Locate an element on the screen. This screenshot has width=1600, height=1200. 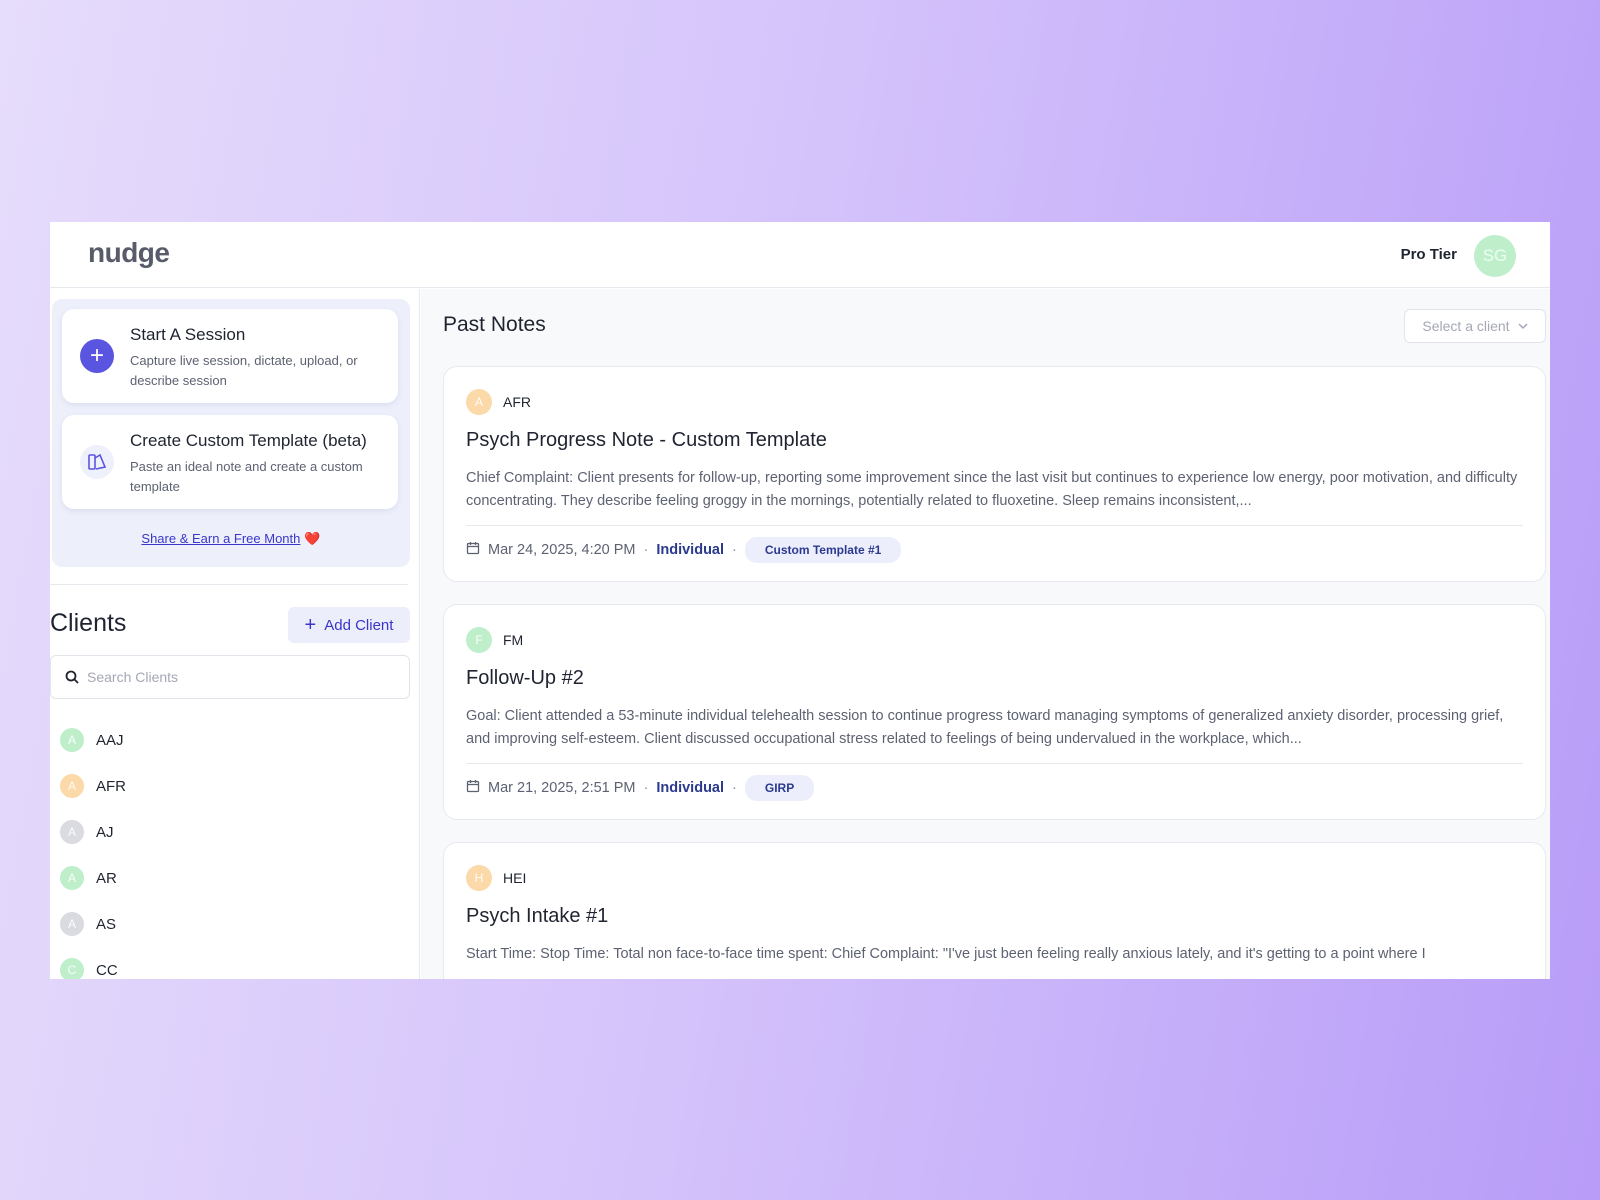
note-client-avatar: F is located at coordinates (479, 640).